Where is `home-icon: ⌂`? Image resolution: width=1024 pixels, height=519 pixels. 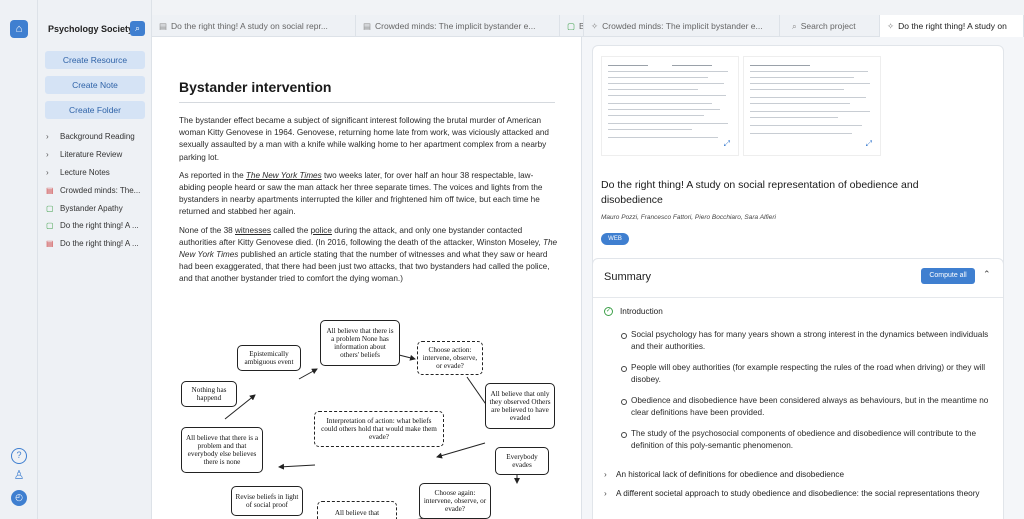 home-icon: ⌂ is located at coordinates (19, 29).